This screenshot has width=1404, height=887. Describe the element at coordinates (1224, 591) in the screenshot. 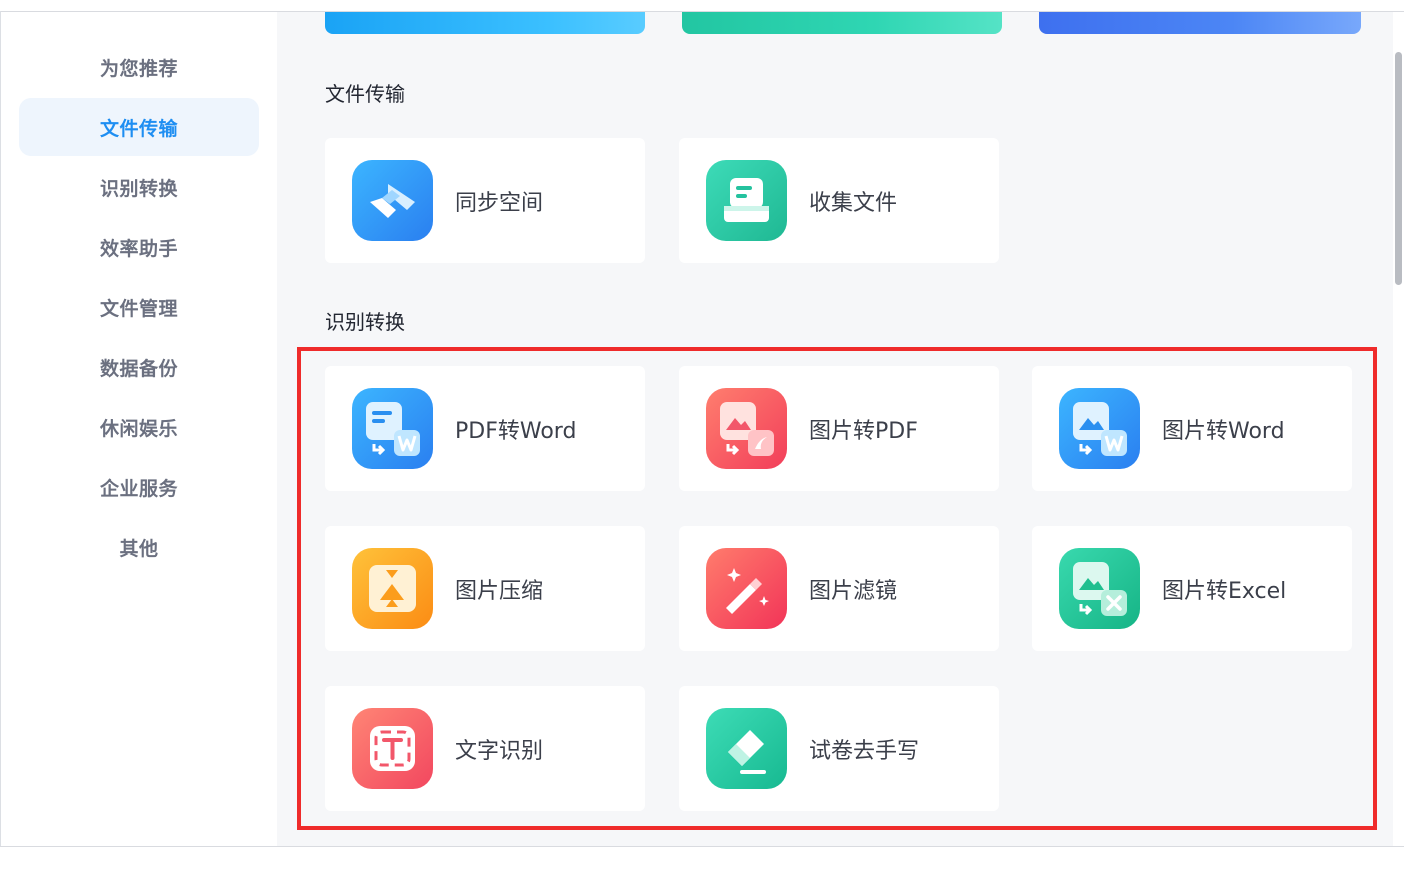

I see `card-label: 图片转Excel` at that location.